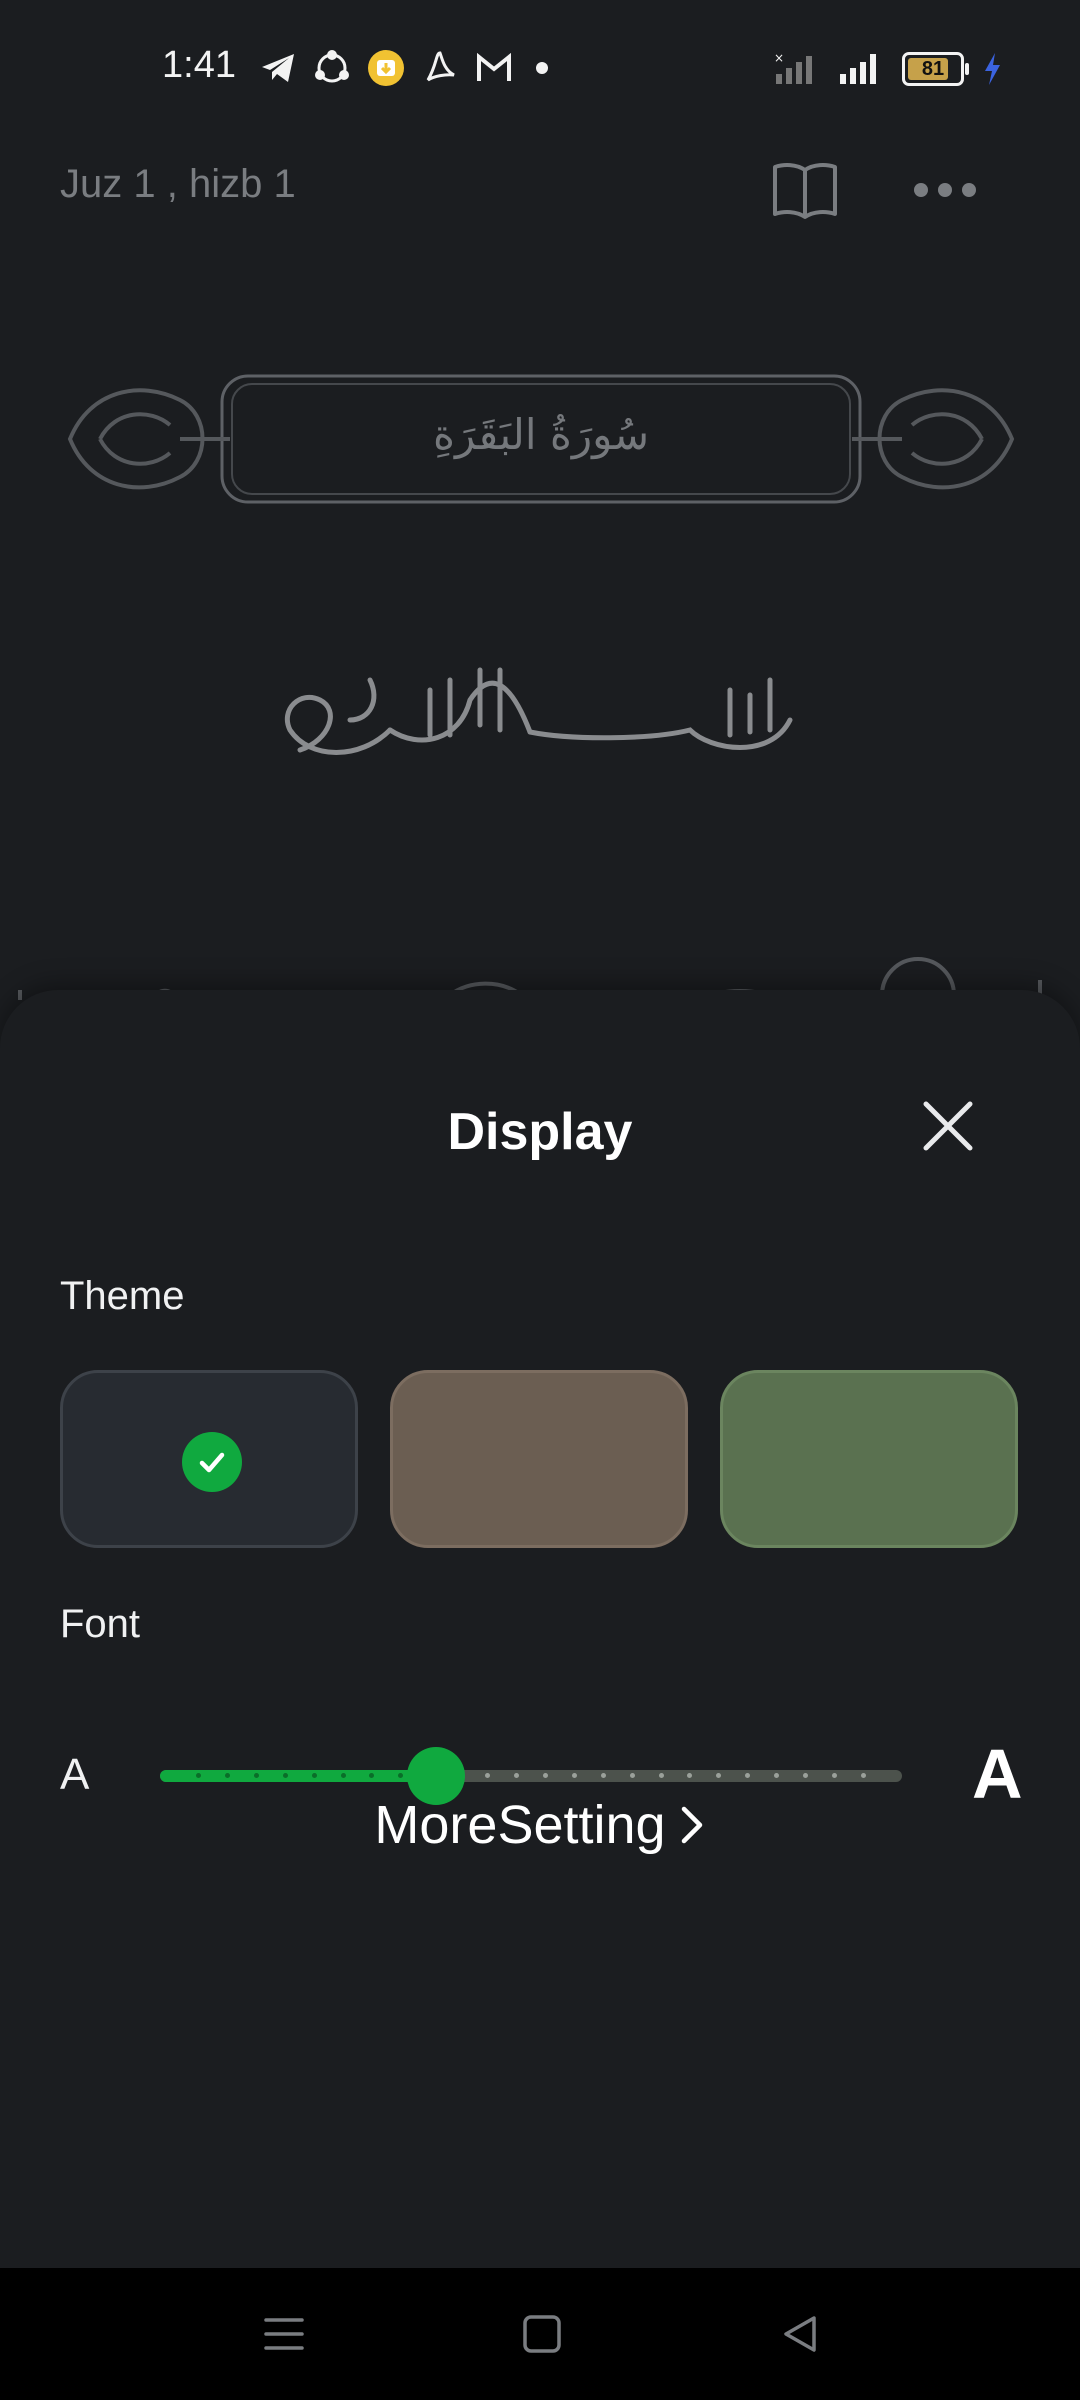 Image resolution: width=1080 pixels, height=2400 pixels. What do you see at coordinates (386, 68) in the screenshot?
I see `download-icon` at bounding box center [386, 68].